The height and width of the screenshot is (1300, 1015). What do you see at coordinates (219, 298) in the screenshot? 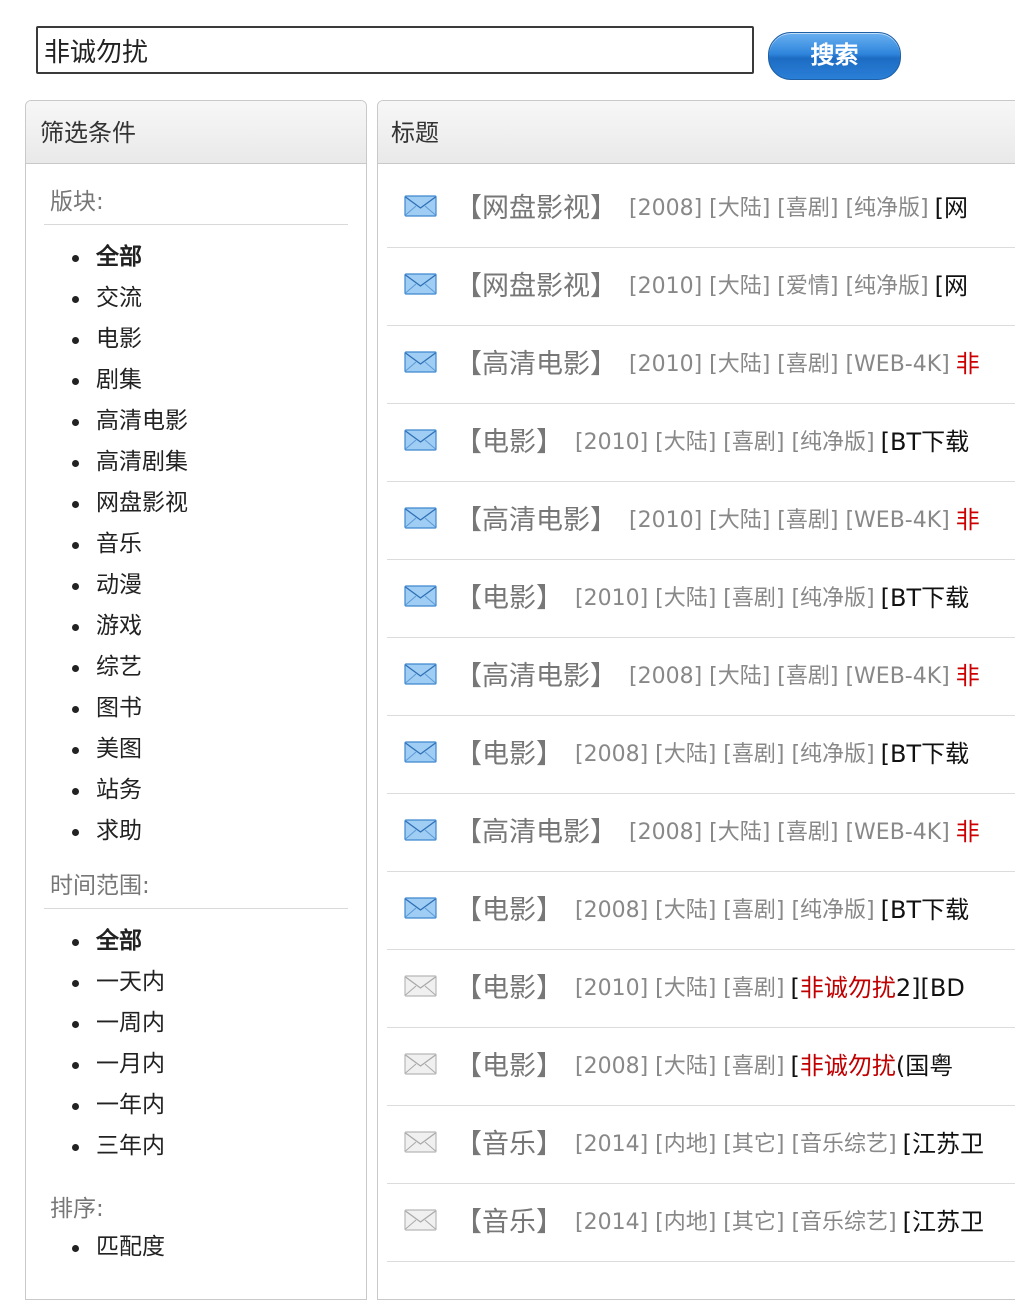
I see `board-filter-item: 交流` at bounding box center [219, 298].